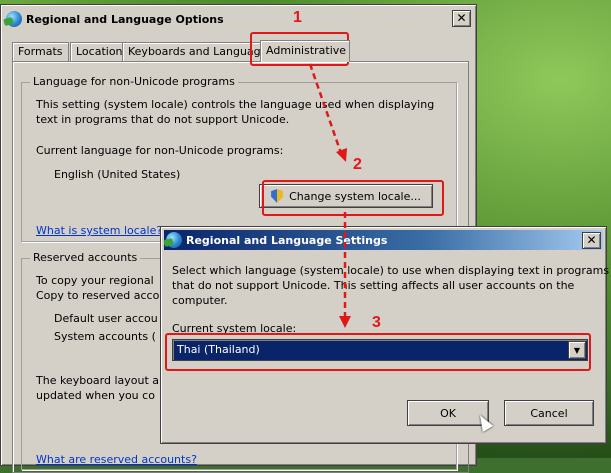 This screenshot has width=611, height=473. I want to click on step-2-number: 2, so click(357, 164).